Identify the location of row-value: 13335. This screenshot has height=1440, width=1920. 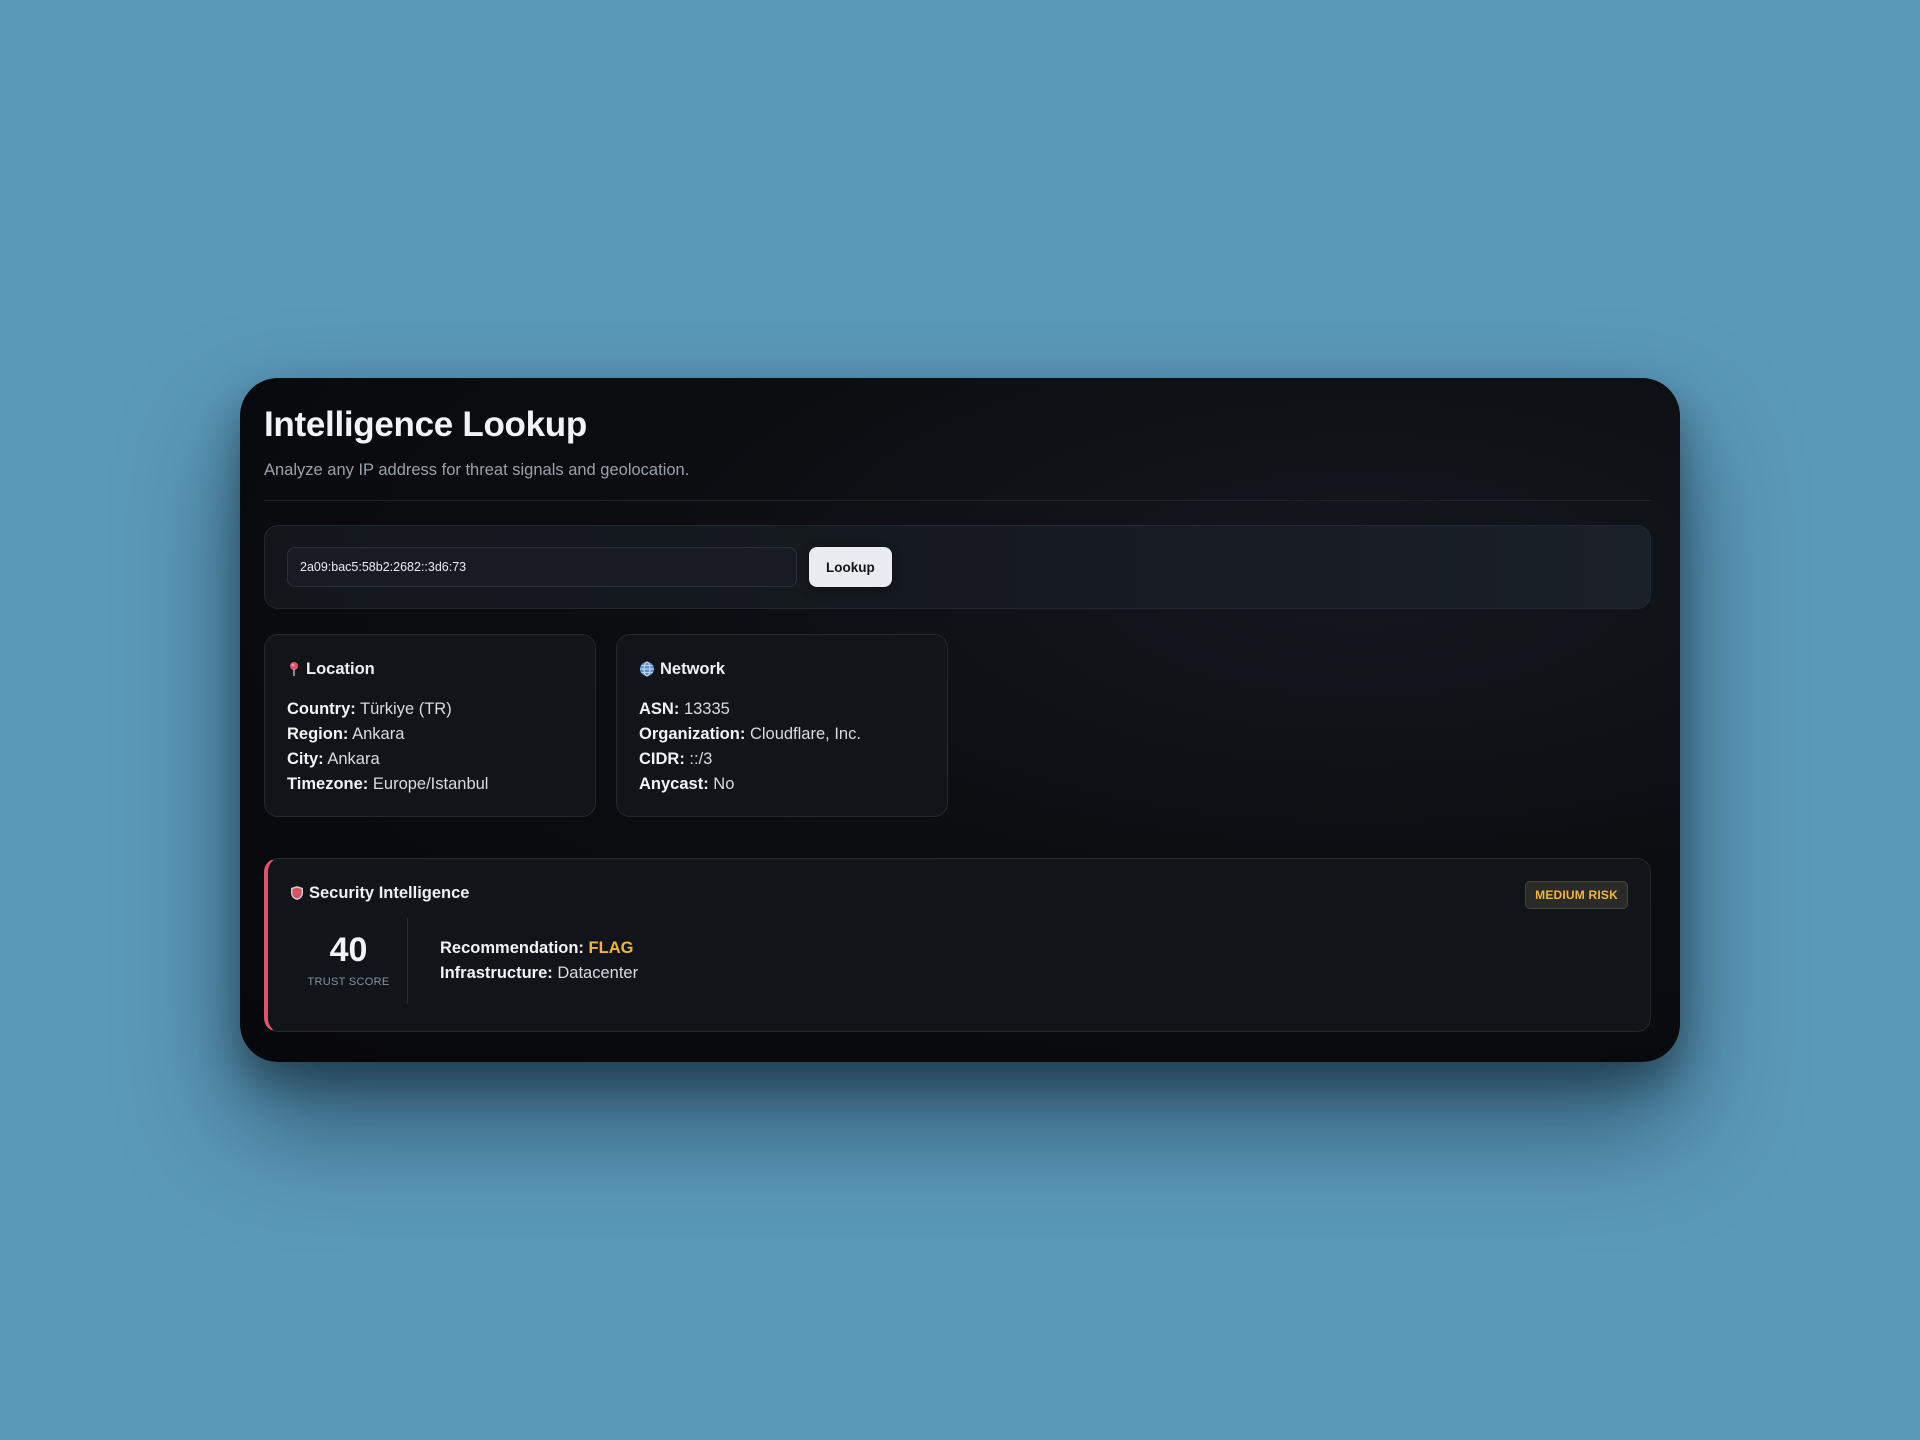
(706, 709).